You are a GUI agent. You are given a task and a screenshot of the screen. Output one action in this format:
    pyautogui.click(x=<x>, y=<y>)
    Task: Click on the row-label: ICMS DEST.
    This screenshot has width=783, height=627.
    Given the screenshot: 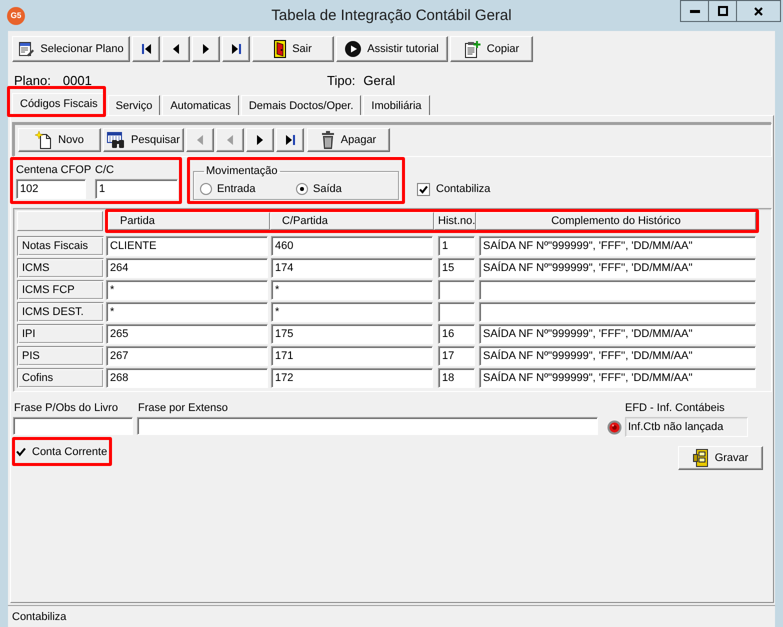 What is the action you would take?
    pyautogui.click(x=60, y=312)
    